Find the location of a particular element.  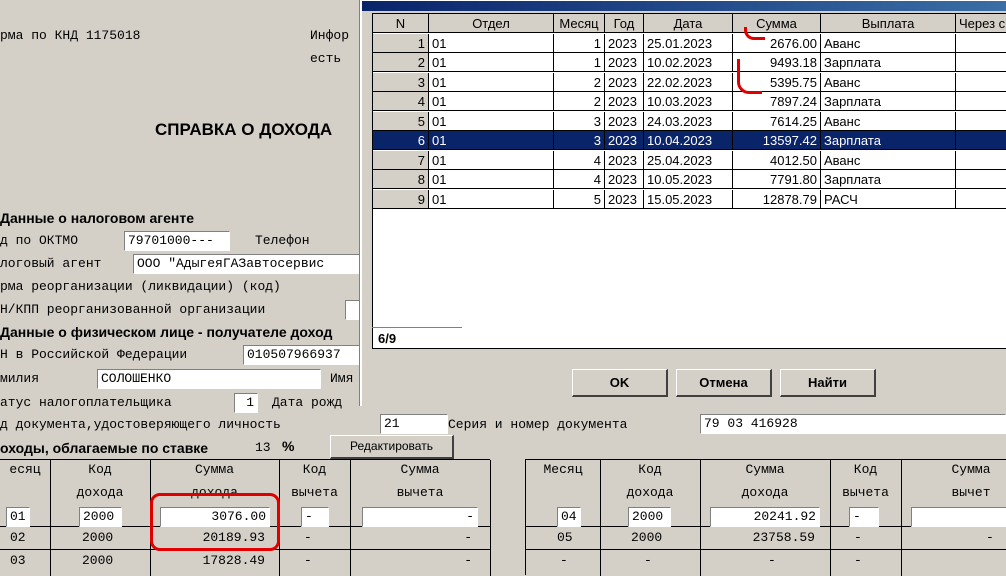

cell-n: 3 is located at coordinates (401, 82).